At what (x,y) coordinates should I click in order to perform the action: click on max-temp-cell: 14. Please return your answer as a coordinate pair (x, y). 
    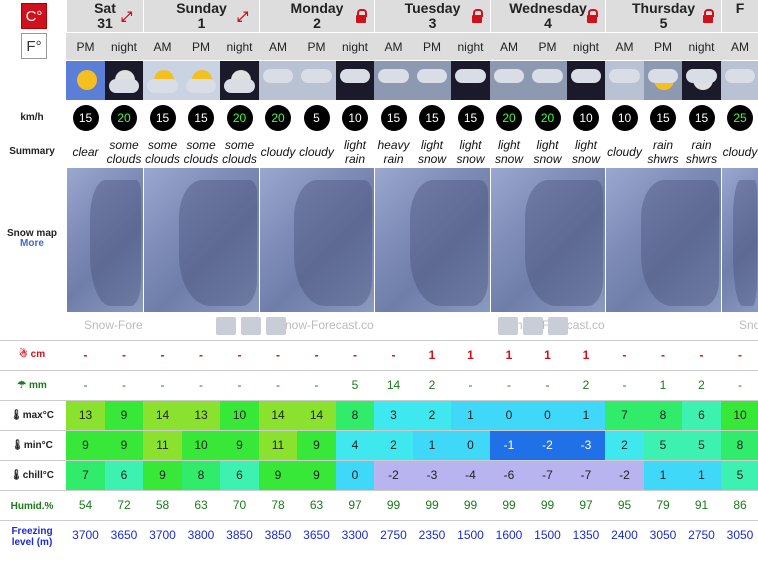
    Looking at the image, I should click on (162, 415).